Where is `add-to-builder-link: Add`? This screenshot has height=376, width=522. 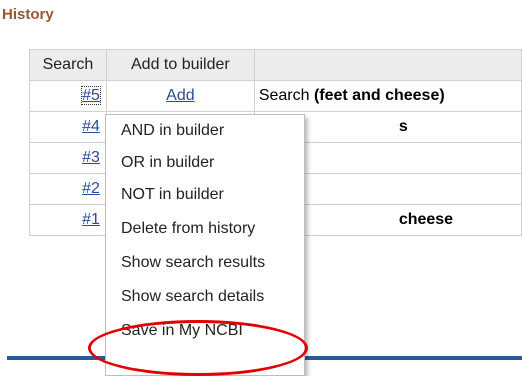 add-to-builder-link: Add is located at coordinates (180, 95).